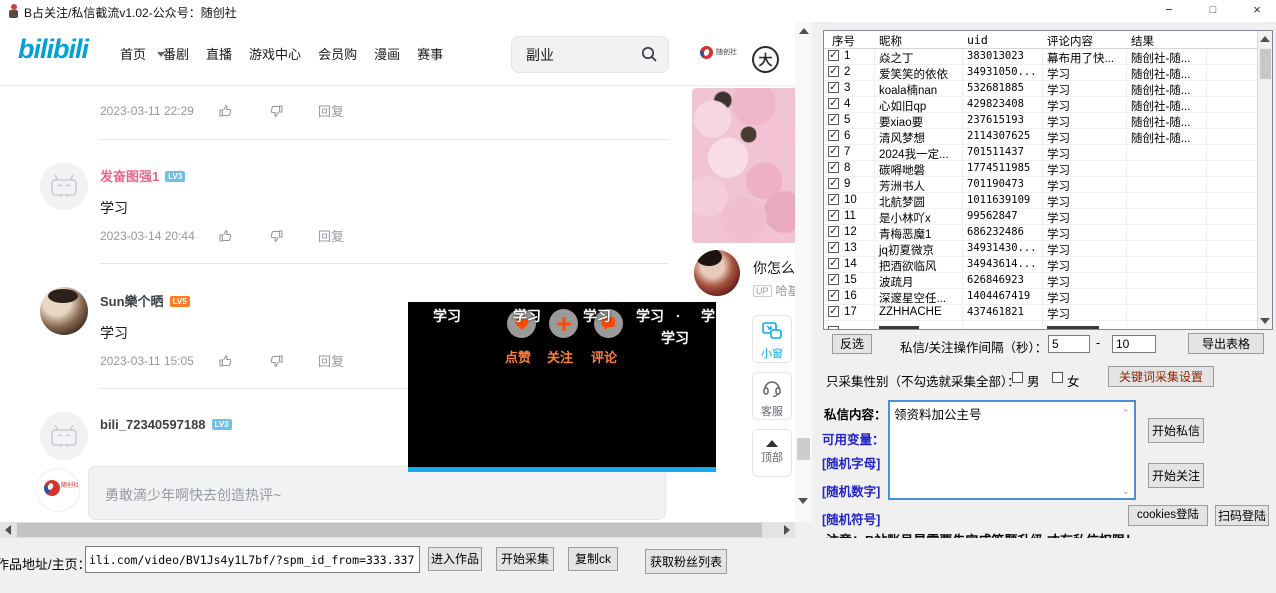 This screenshot has height=593, width=1276. I want to click on start-collect-button: 开始采集, so click(525, 559).